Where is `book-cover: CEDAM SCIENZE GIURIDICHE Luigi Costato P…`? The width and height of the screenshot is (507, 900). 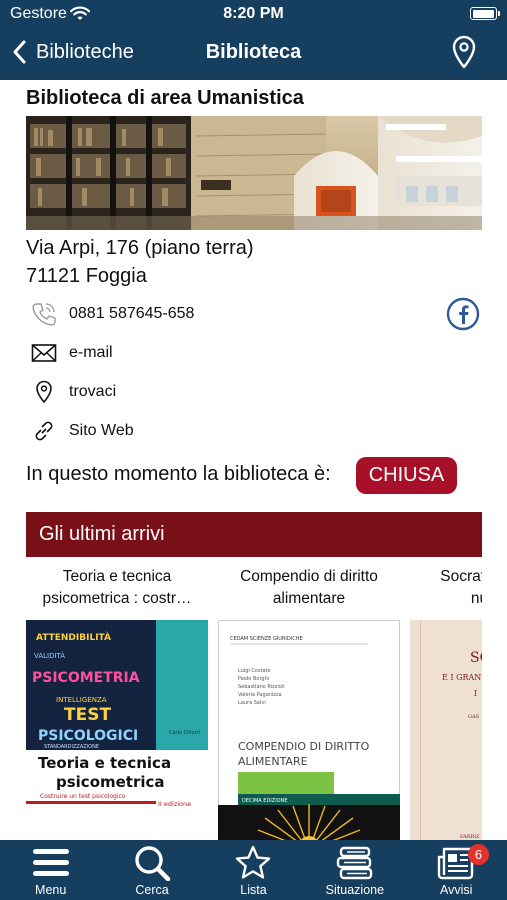 book-cover: CEDAM SCIENZE GIURIDICHE Luigi Costato P… is located at coordinates (309, 730).